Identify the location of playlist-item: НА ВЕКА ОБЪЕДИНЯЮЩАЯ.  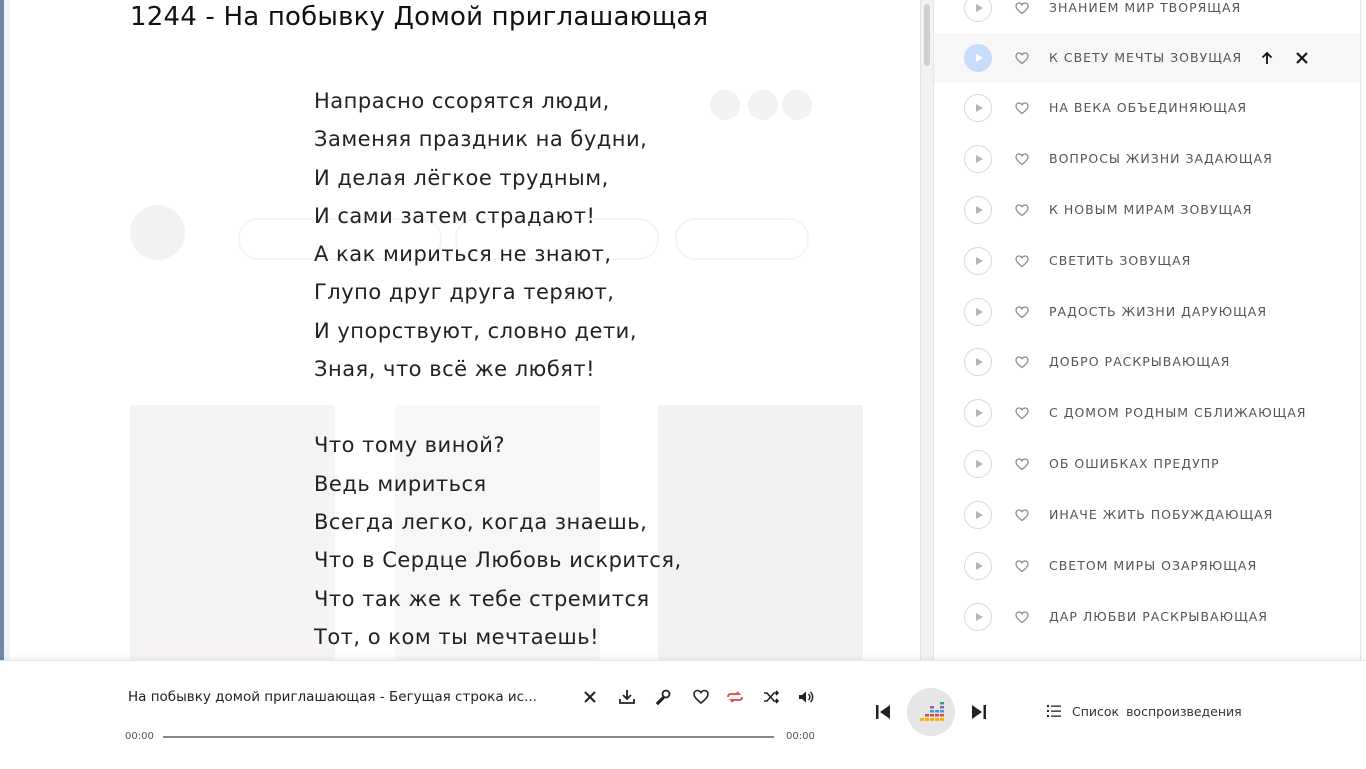
(1147, 108).